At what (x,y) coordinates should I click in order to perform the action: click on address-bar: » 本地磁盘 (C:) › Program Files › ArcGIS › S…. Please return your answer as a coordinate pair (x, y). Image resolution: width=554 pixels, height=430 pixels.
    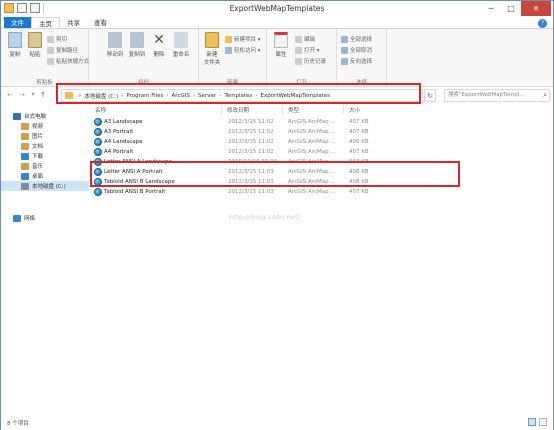
    Looking at the image, I should click on (242, 95).